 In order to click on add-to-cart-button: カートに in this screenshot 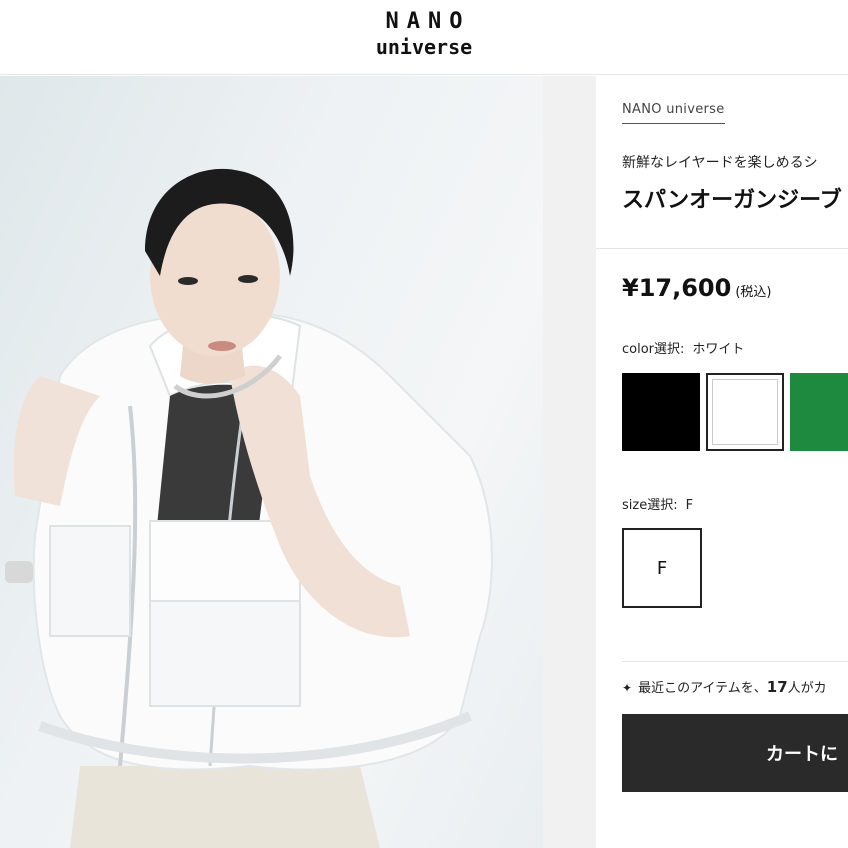, I will do `click(735, 753)`.